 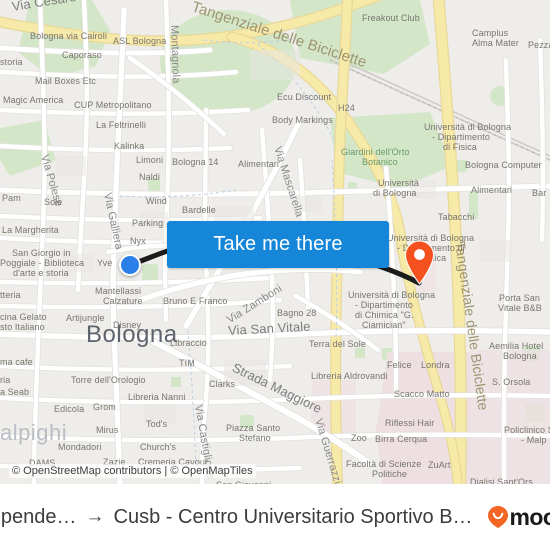 What do you see at coordinates (278, 244) in the screenshot?
I see `take-me-there-button: Take me there` at bounding box center [278, 244].